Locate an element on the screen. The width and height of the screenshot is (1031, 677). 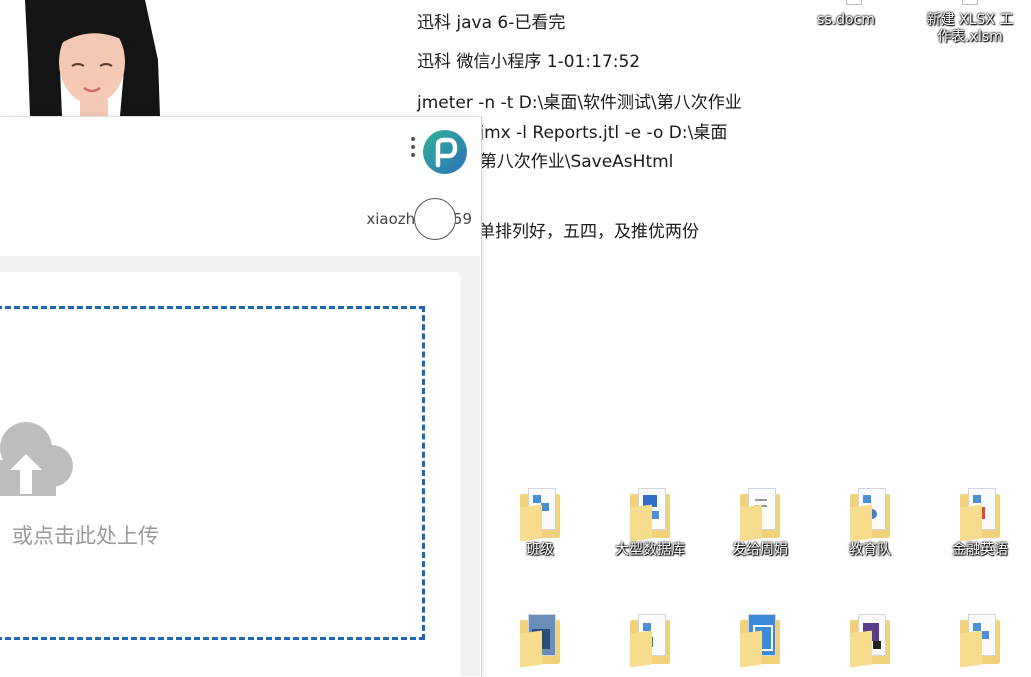
desktop-note: 迅科 java 6-已看完 is located at coordinates (491, 23).